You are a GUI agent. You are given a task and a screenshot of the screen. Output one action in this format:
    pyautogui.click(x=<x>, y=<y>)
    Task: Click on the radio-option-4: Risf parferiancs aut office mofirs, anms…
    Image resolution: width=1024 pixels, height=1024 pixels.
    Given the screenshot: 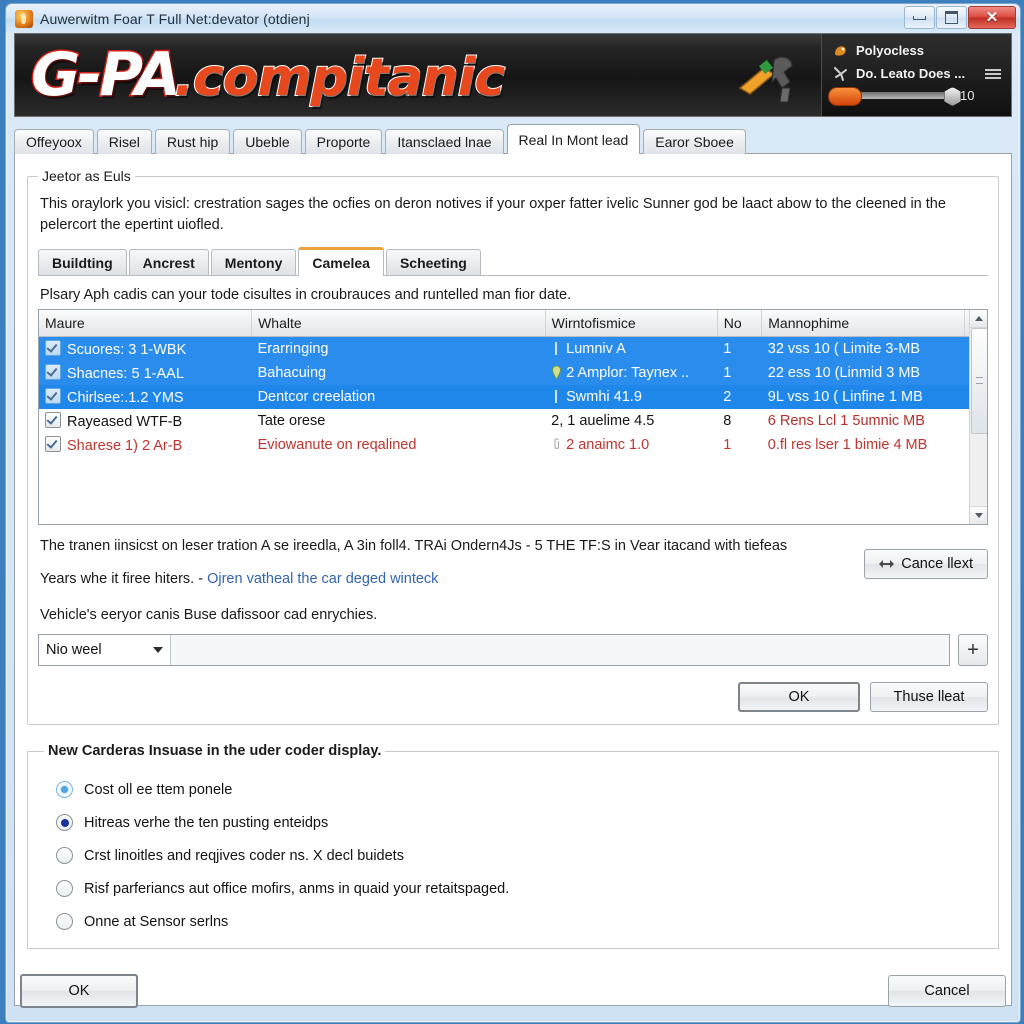 What is the action you would take?
    pyautogui.click(x=513, y=888)
    